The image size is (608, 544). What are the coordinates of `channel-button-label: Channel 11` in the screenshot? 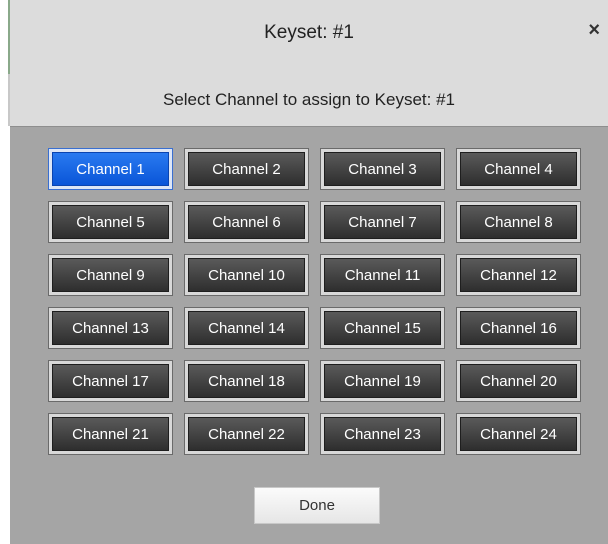 It's located at (382, 275).